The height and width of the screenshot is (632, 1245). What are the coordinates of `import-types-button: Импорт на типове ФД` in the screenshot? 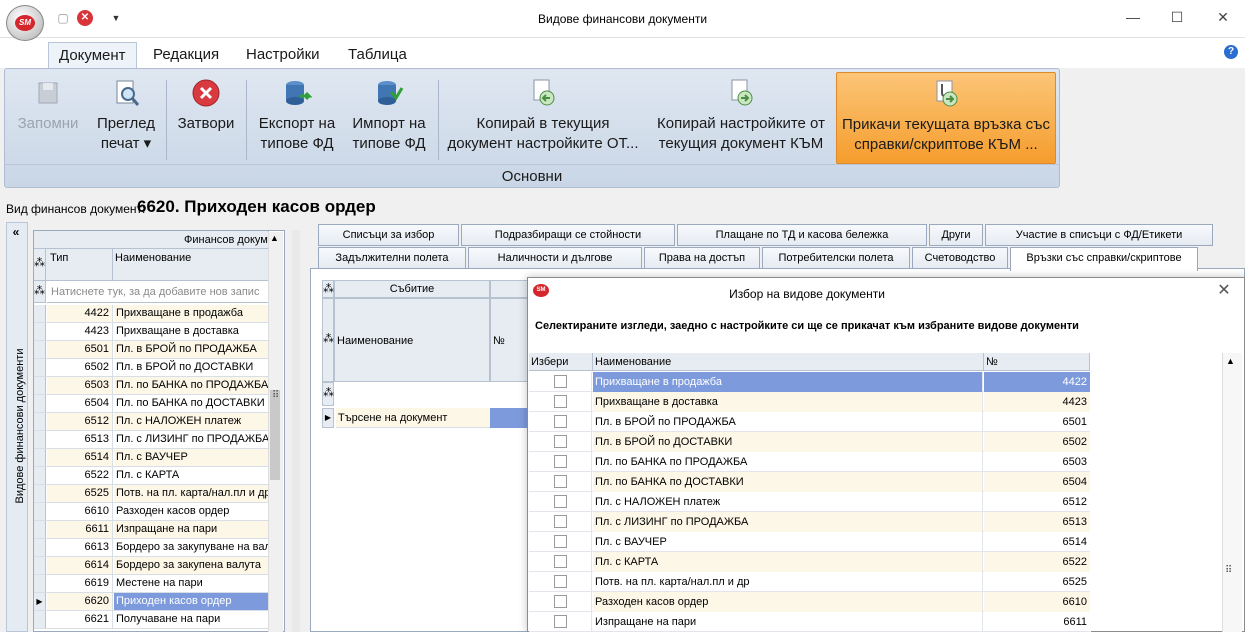 It's located at (389, 118).